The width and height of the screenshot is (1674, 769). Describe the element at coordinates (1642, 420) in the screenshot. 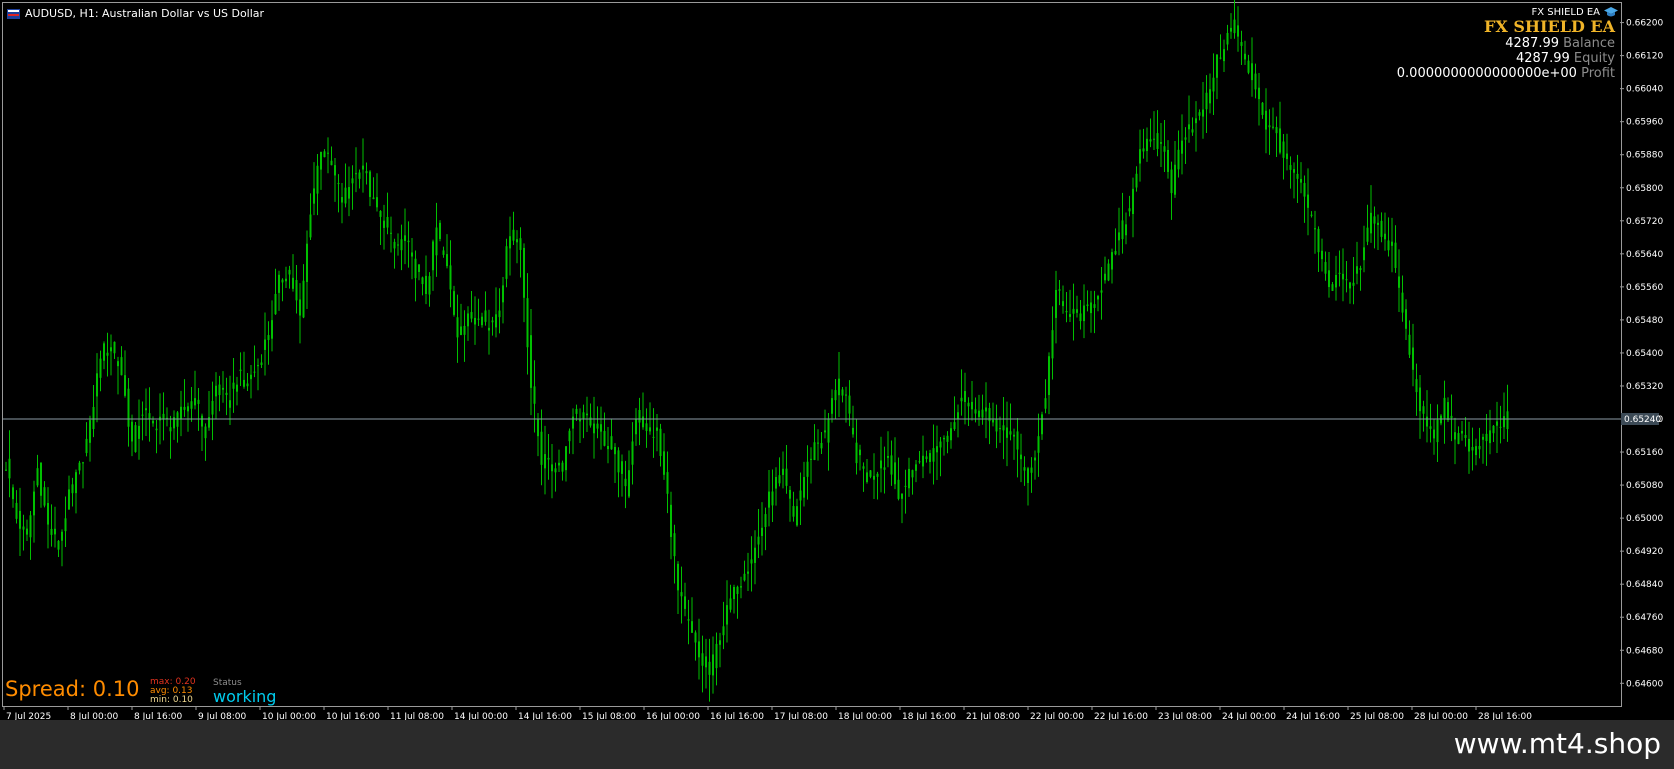

I see `current-price-tag: 0.65240` at that location.